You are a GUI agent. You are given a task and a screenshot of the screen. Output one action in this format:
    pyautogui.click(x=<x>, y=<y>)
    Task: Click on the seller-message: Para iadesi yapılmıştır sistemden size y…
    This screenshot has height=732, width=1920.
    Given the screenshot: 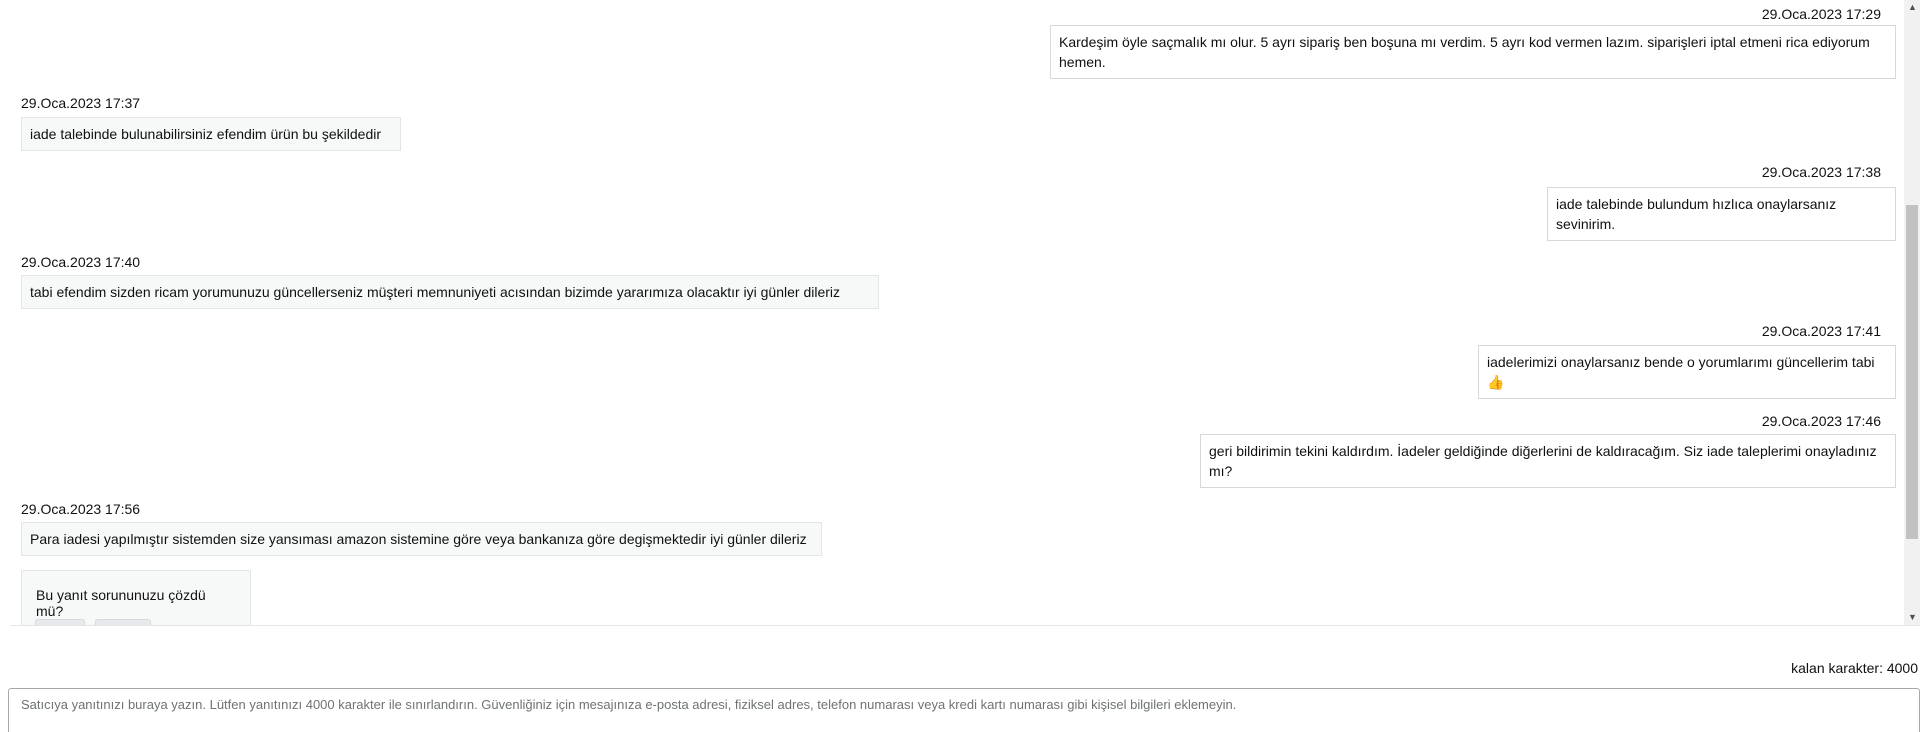 What is the action you would take?
    pyautogui.click(x=421, y=539)
    